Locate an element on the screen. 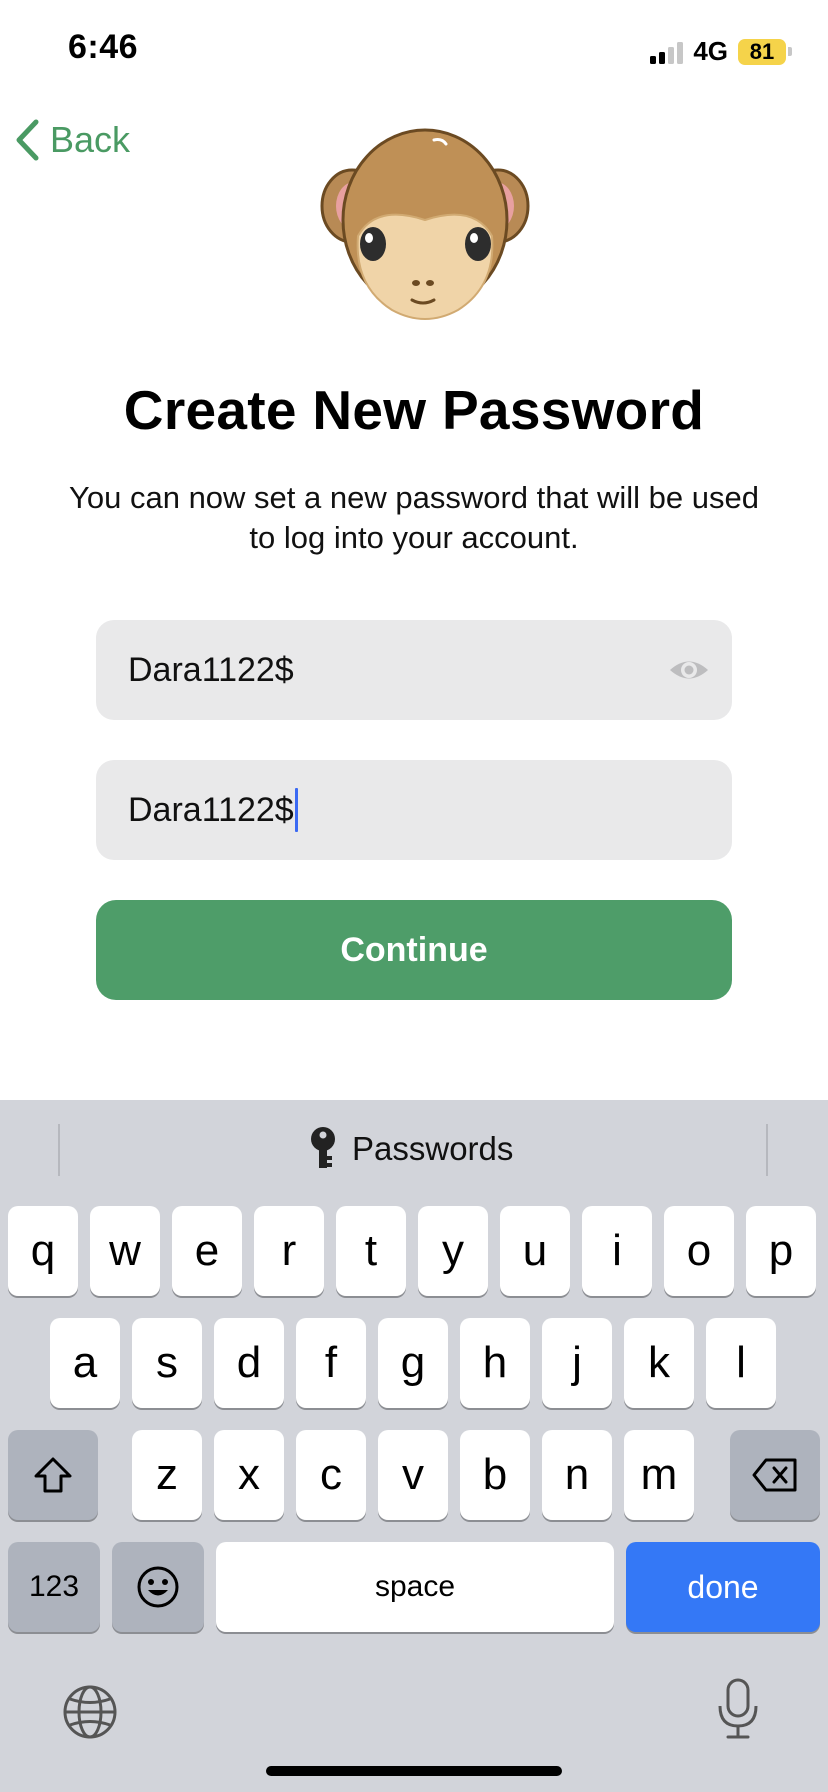 Image resolution: width=828 pixels, height=1792 pixels. key-b: b is located at coordinates (495, 1475).